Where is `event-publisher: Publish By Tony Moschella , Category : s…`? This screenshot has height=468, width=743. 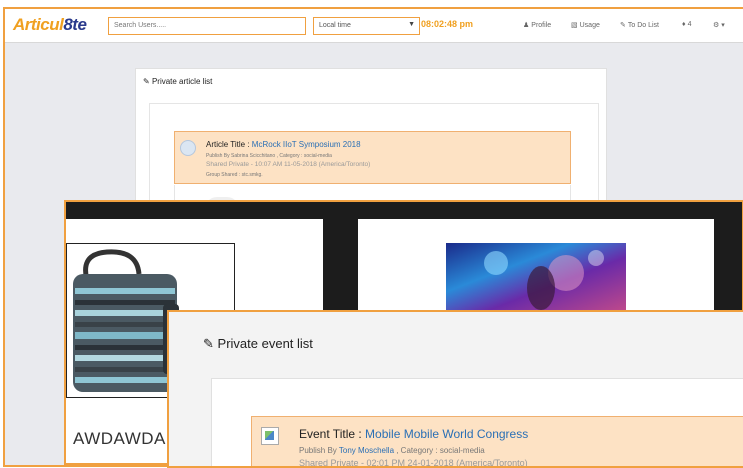 event-publisher: Publish By Tony Moschella , Category : s… is located at coordinates (392, 450).